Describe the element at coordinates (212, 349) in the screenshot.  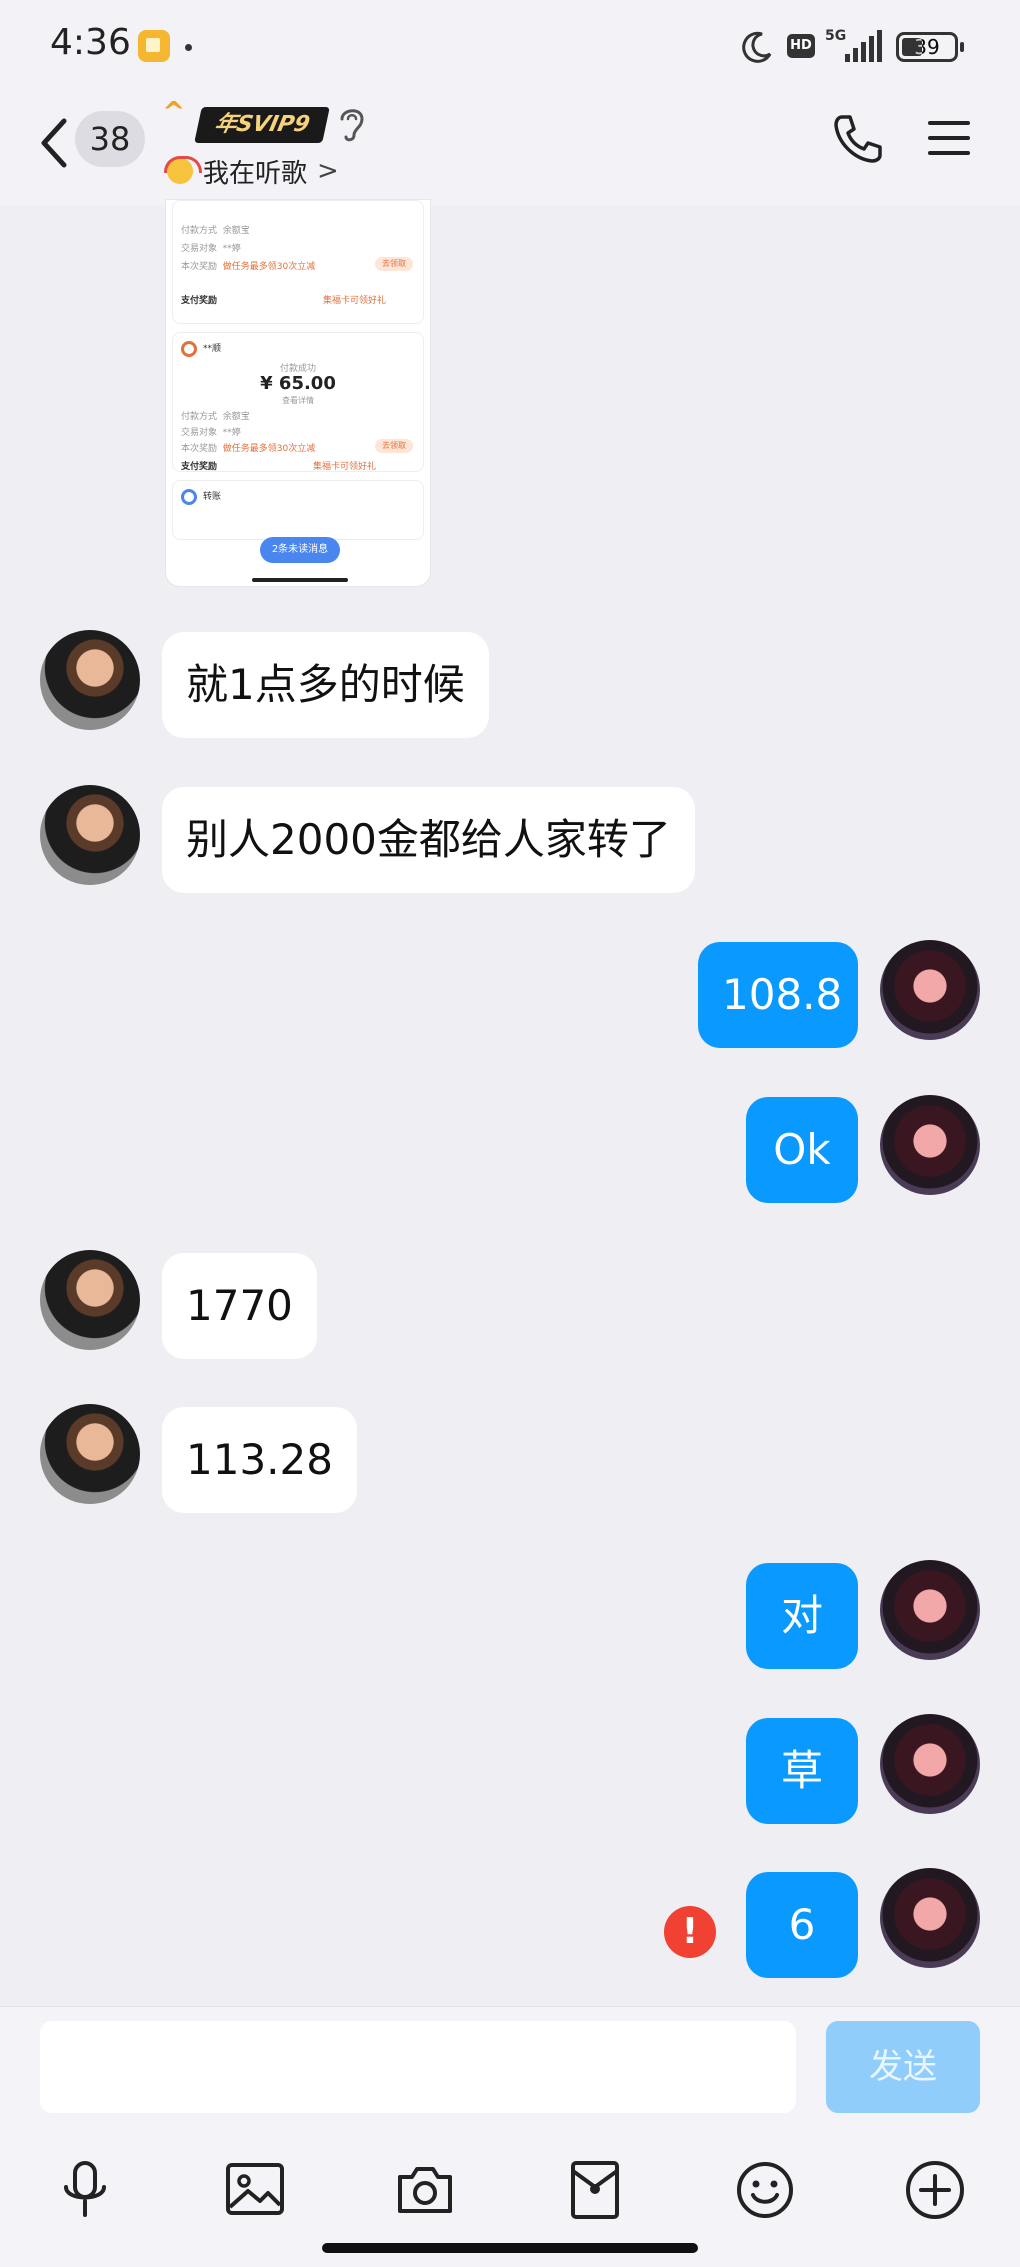
I see `merchant-name: **顺` at that location.